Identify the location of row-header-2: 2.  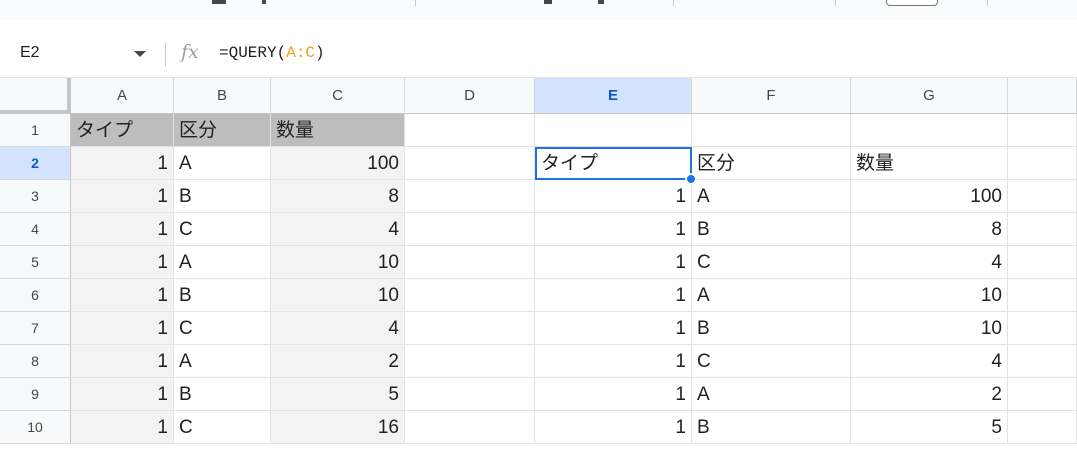
(35, 163).